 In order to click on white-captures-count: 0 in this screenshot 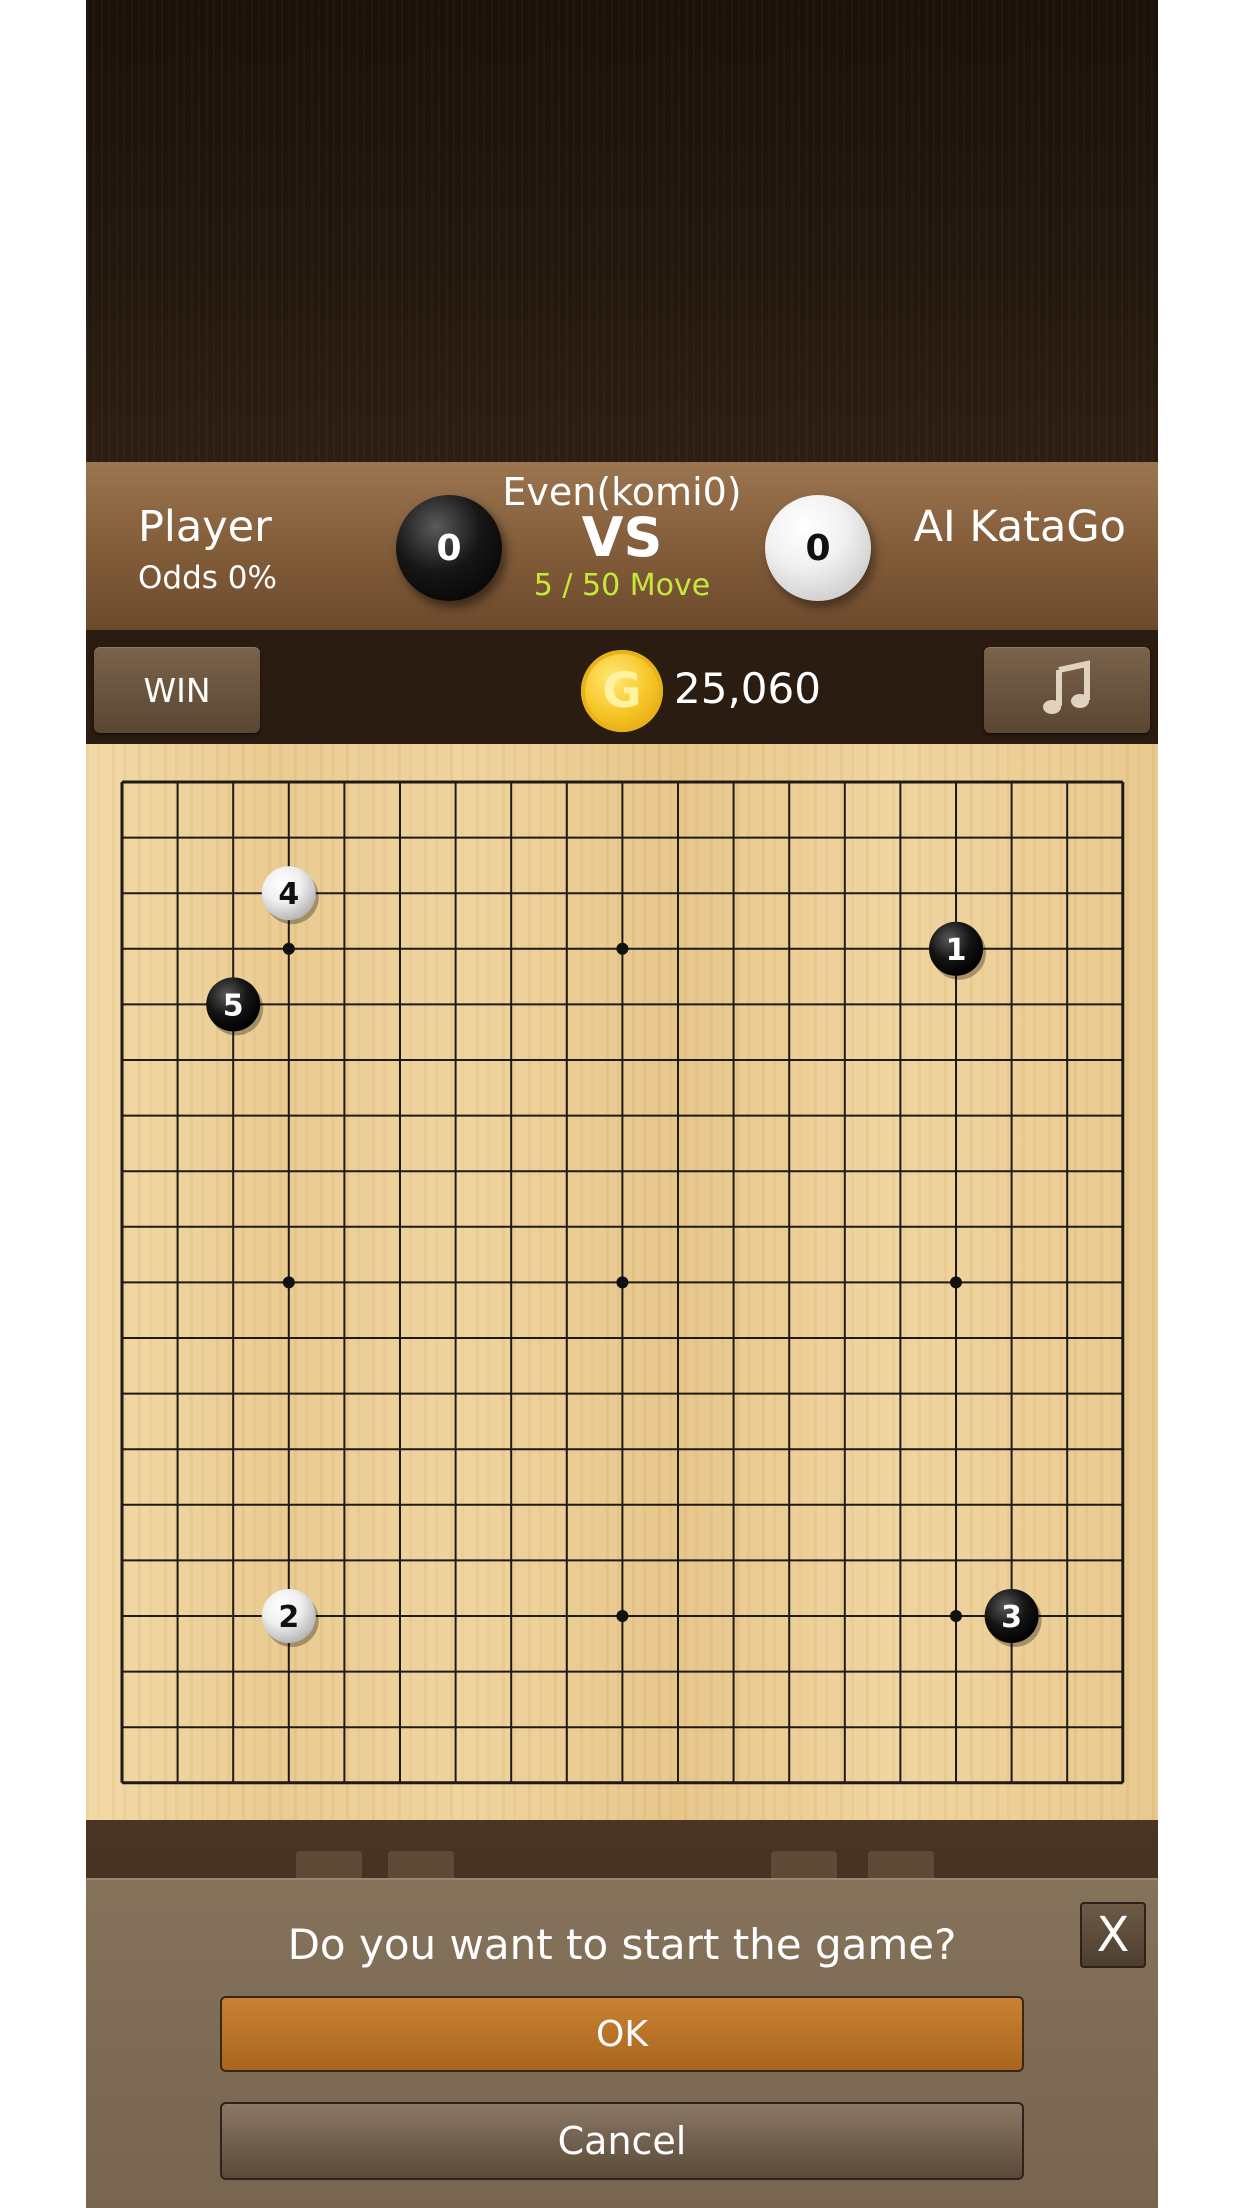, I will do `click(818, 548)`.